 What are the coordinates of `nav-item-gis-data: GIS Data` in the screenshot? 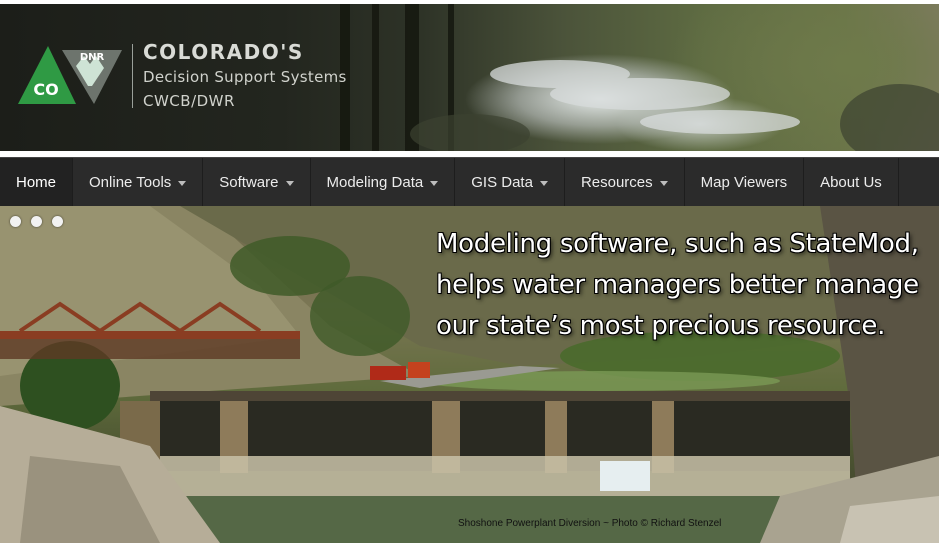 It's located at (510, 182).